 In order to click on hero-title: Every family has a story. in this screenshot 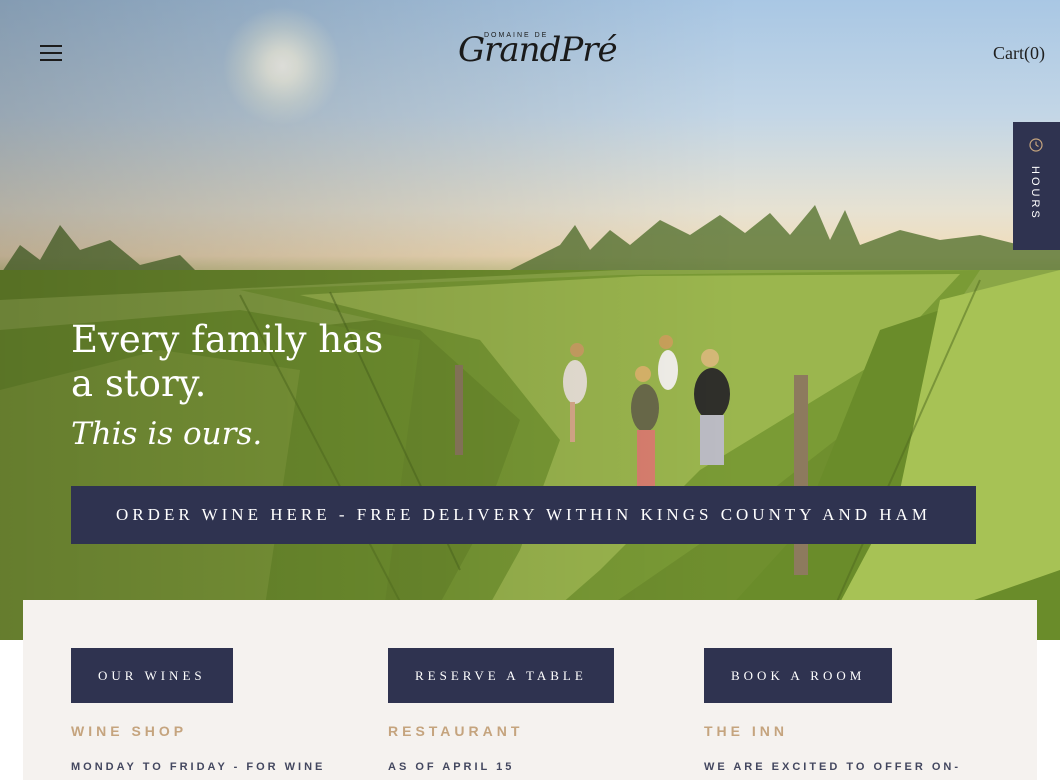, I will do `click(227, 361)`.